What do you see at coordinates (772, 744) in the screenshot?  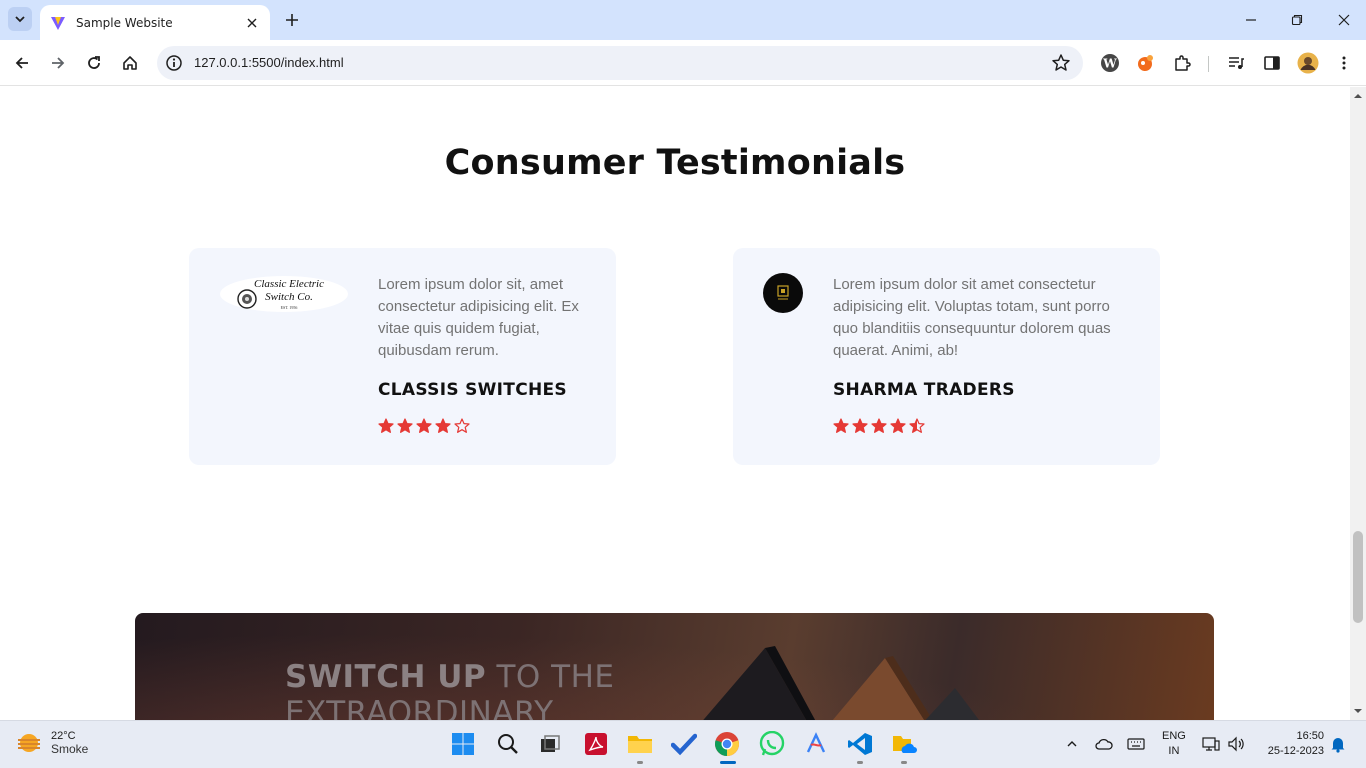 I see `taskbar-whatsapp` at bounding box center [772, 744].